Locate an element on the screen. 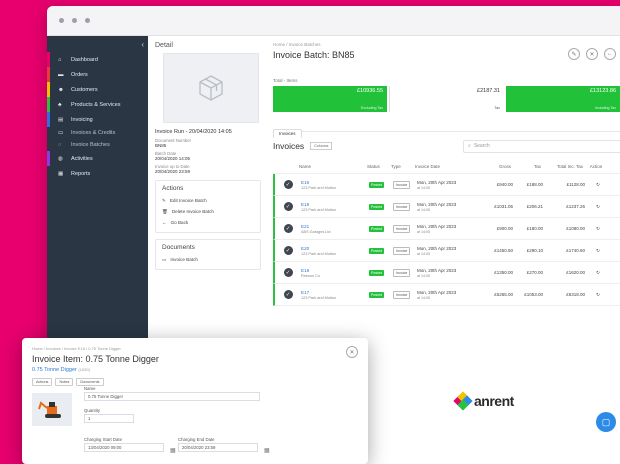  invoice-number-link: E17 is located at coordinates (335, 292).